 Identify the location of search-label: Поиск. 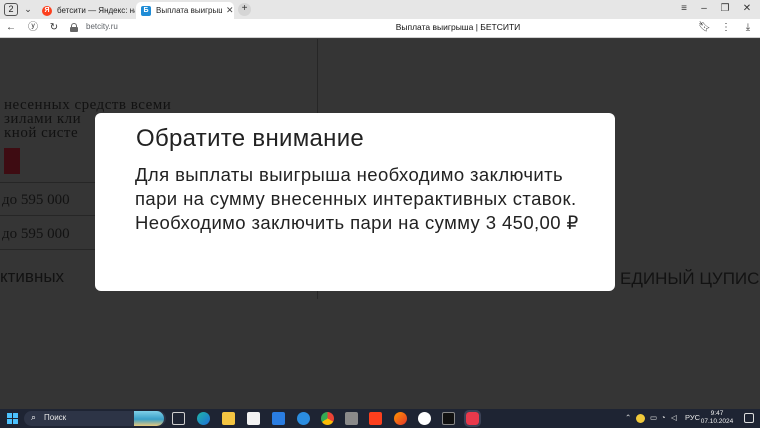
(55, 417).